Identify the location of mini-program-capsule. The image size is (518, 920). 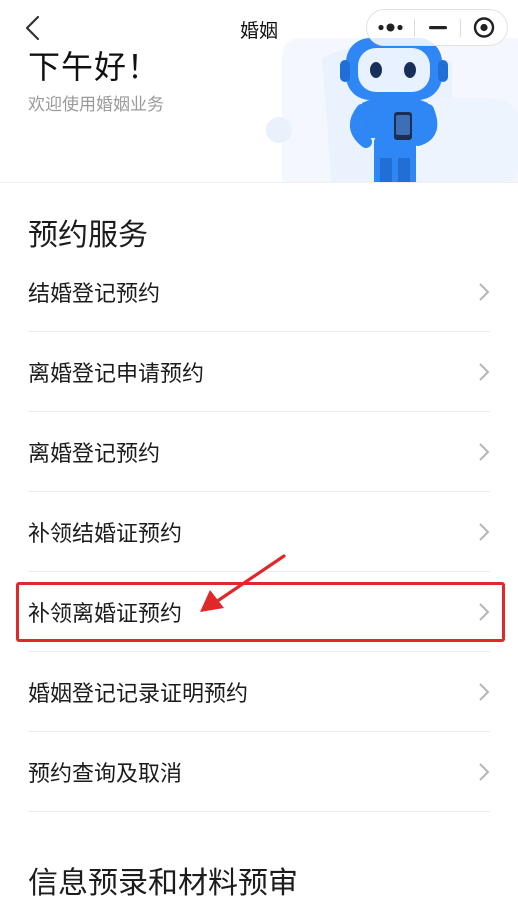
(437, 27).